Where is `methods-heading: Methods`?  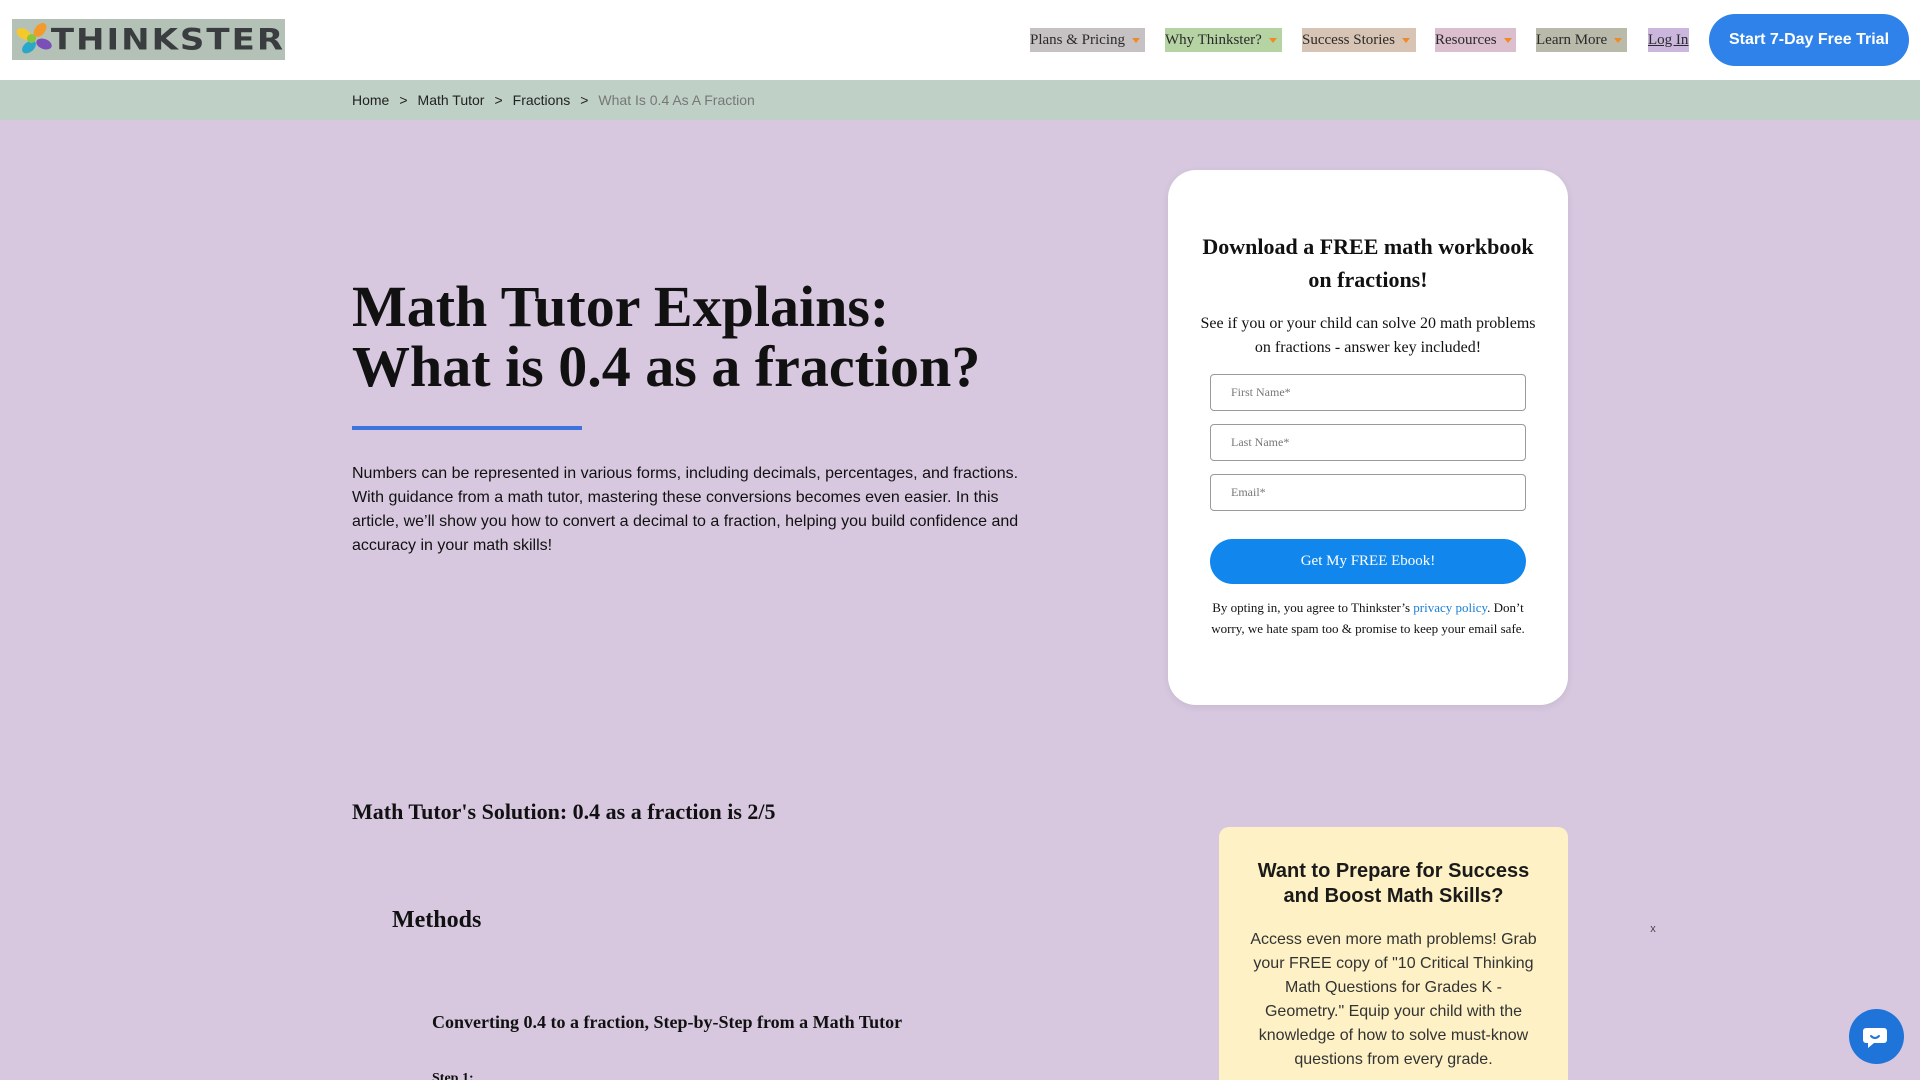 methods-heading: Methods is located at coordinates (437, 920).